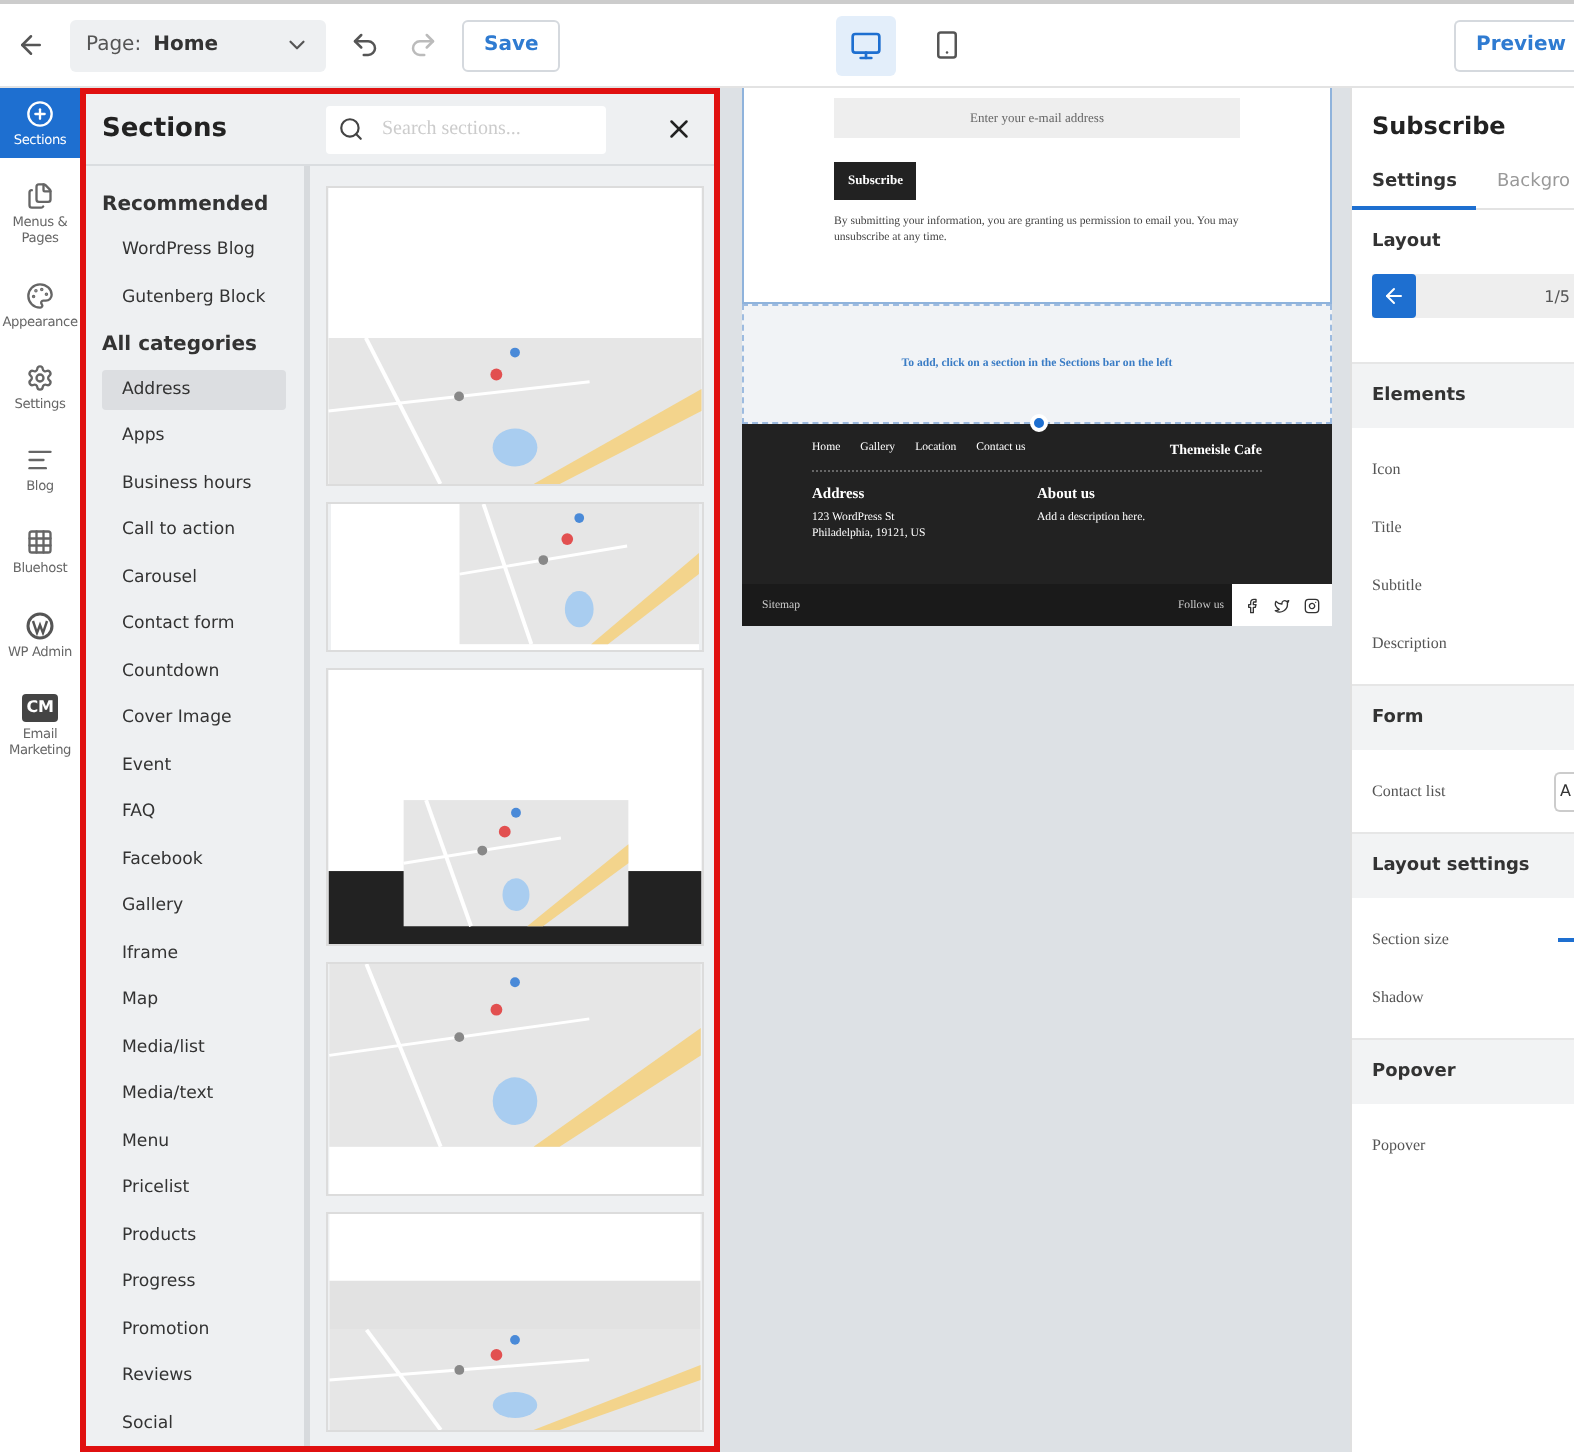 Image resolution: width=1574 pixels, height=1452 pixels. Describe the element at coordinates (194, 577) in the screenshot. I see `category-item: Carousel` at that location.